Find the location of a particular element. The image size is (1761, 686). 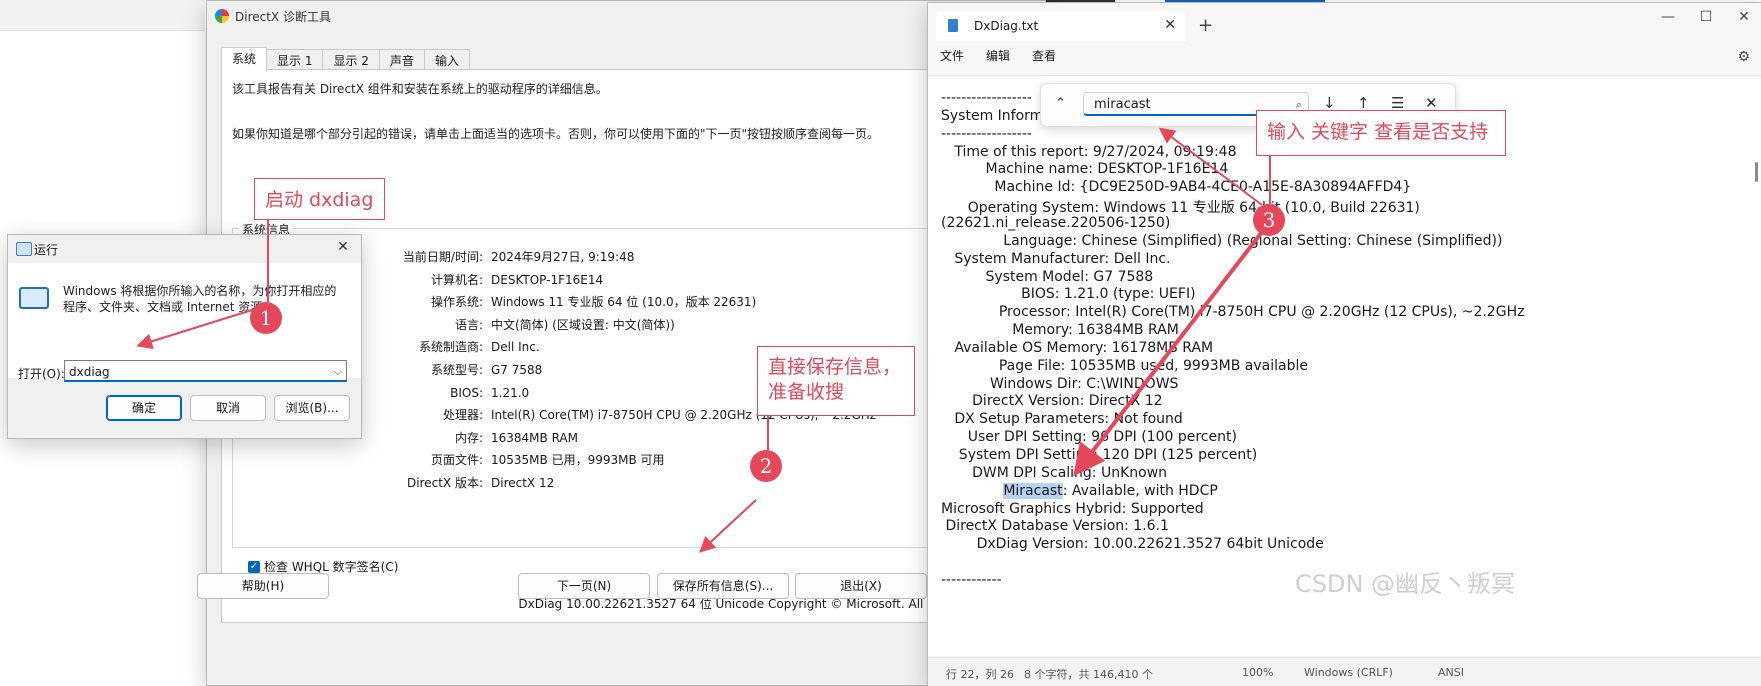

info-label: BIOS: is located at coordinates (466, 392).